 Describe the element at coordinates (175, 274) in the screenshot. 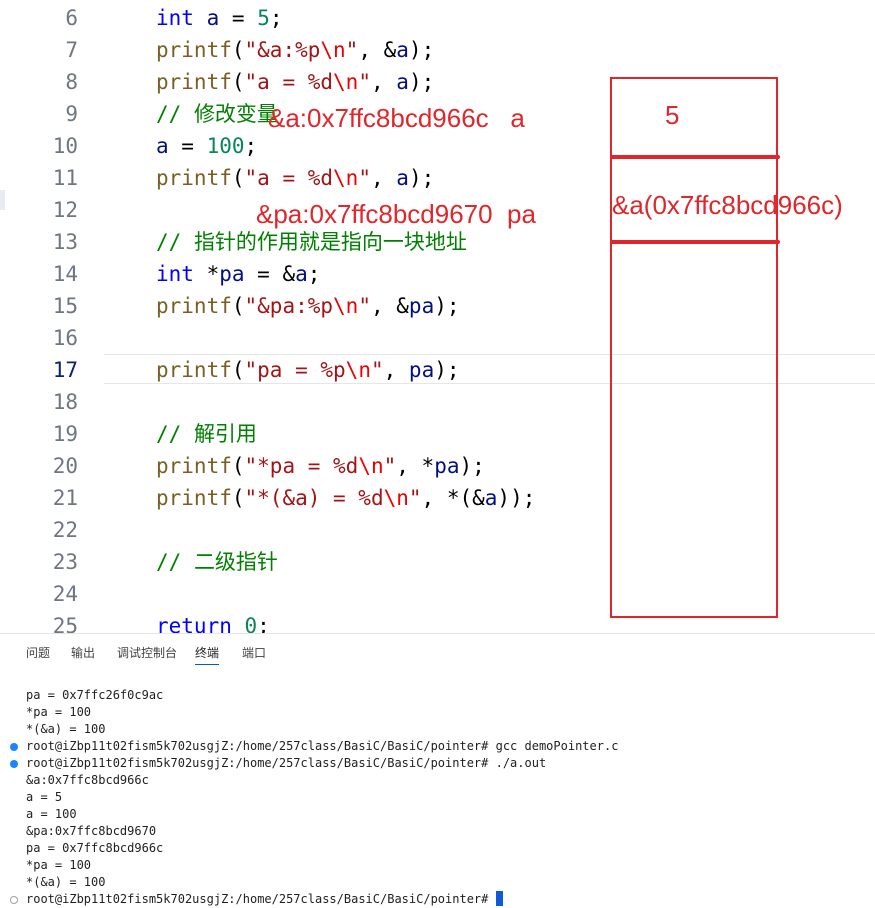

I see `code-token: int` at that location.